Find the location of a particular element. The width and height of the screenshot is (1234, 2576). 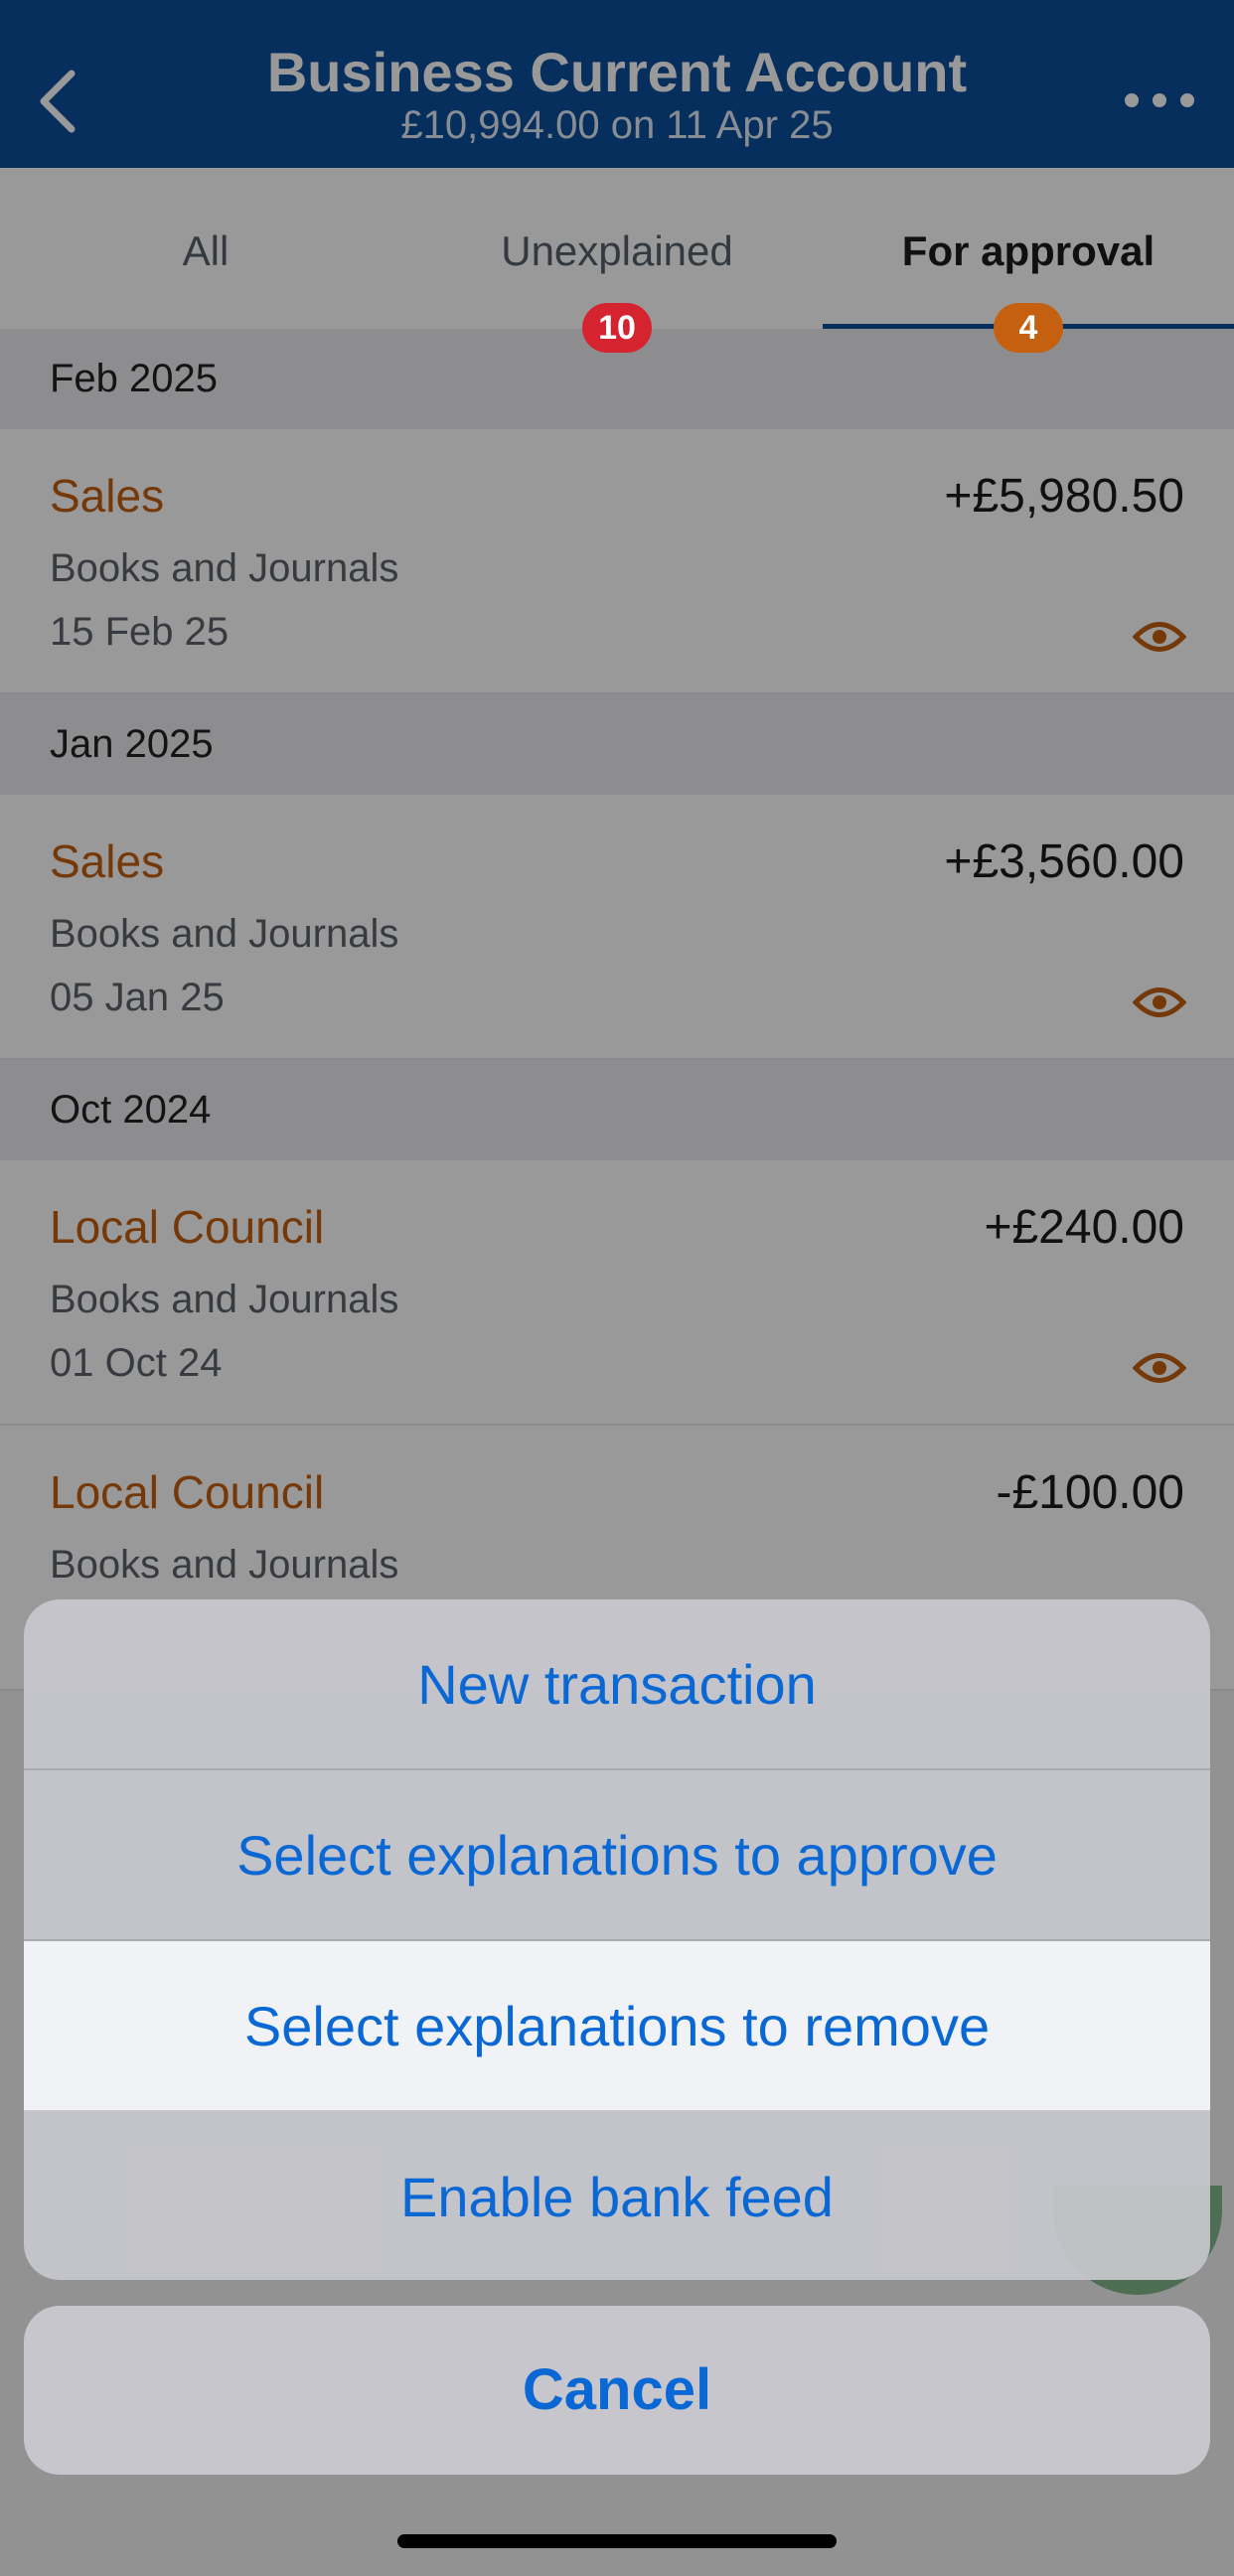

home-indicator is located at coordinates (617, 2541).